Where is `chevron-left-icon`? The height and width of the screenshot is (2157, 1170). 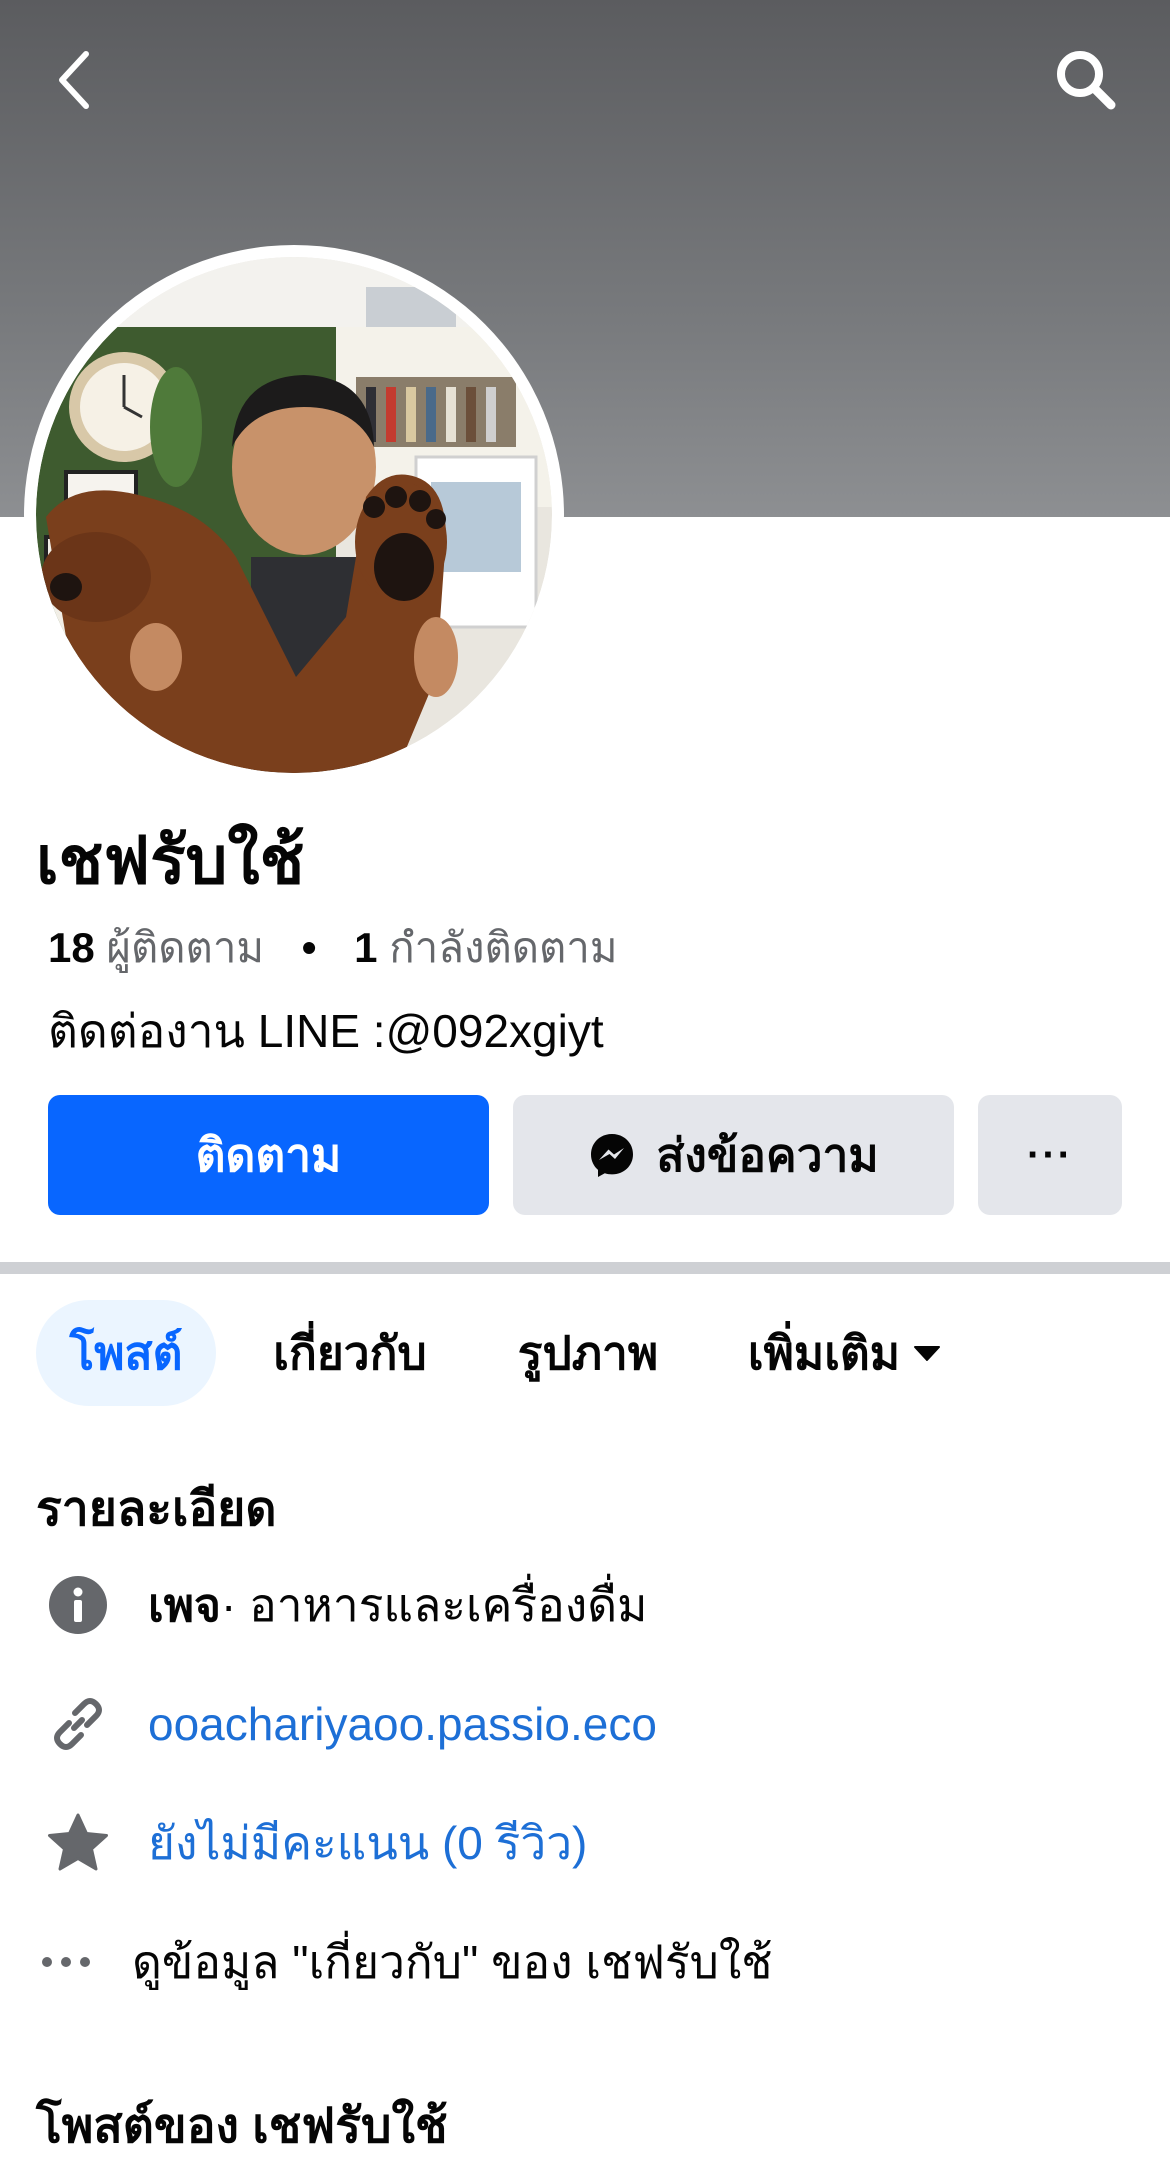 chevron-left-icon is located at coordinates (74, 80).